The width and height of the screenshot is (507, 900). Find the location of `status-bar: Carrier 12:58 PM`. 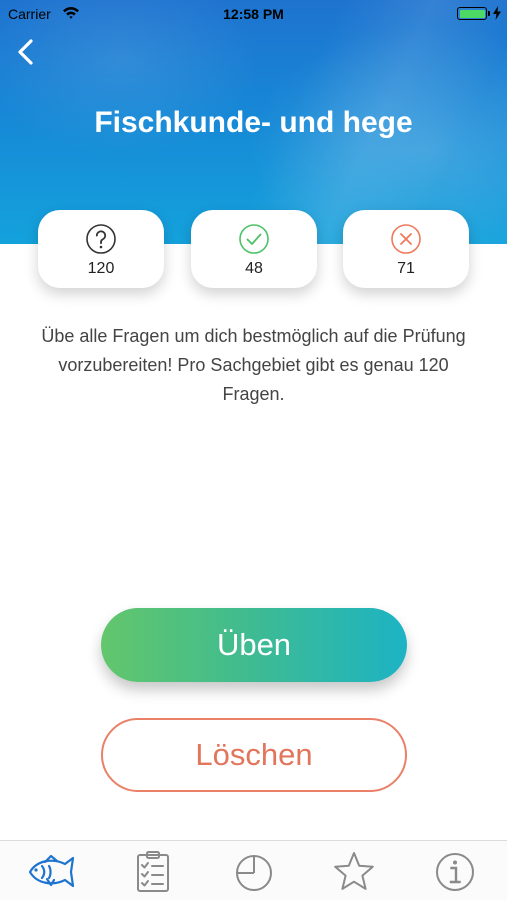

status-bar: Carrier 12:58 PM is located at coordinates (253, 14).